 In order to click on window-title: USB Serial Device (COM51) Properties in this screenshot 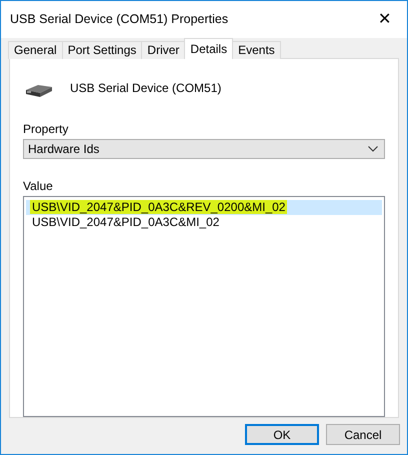, I will do `click(119, 19)`.